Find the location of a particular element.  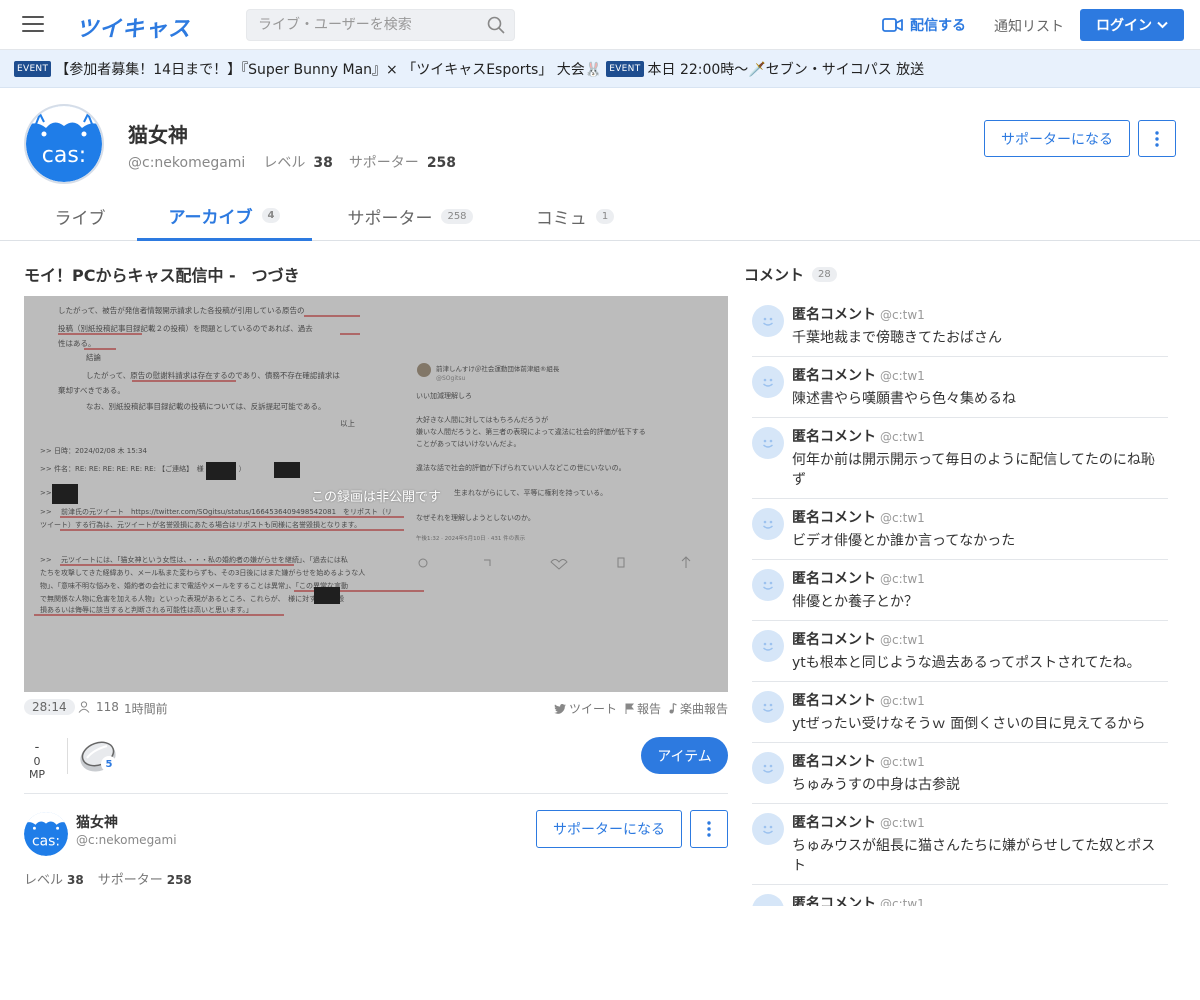

svg-text: cas: is located at coordinates (64, 155).